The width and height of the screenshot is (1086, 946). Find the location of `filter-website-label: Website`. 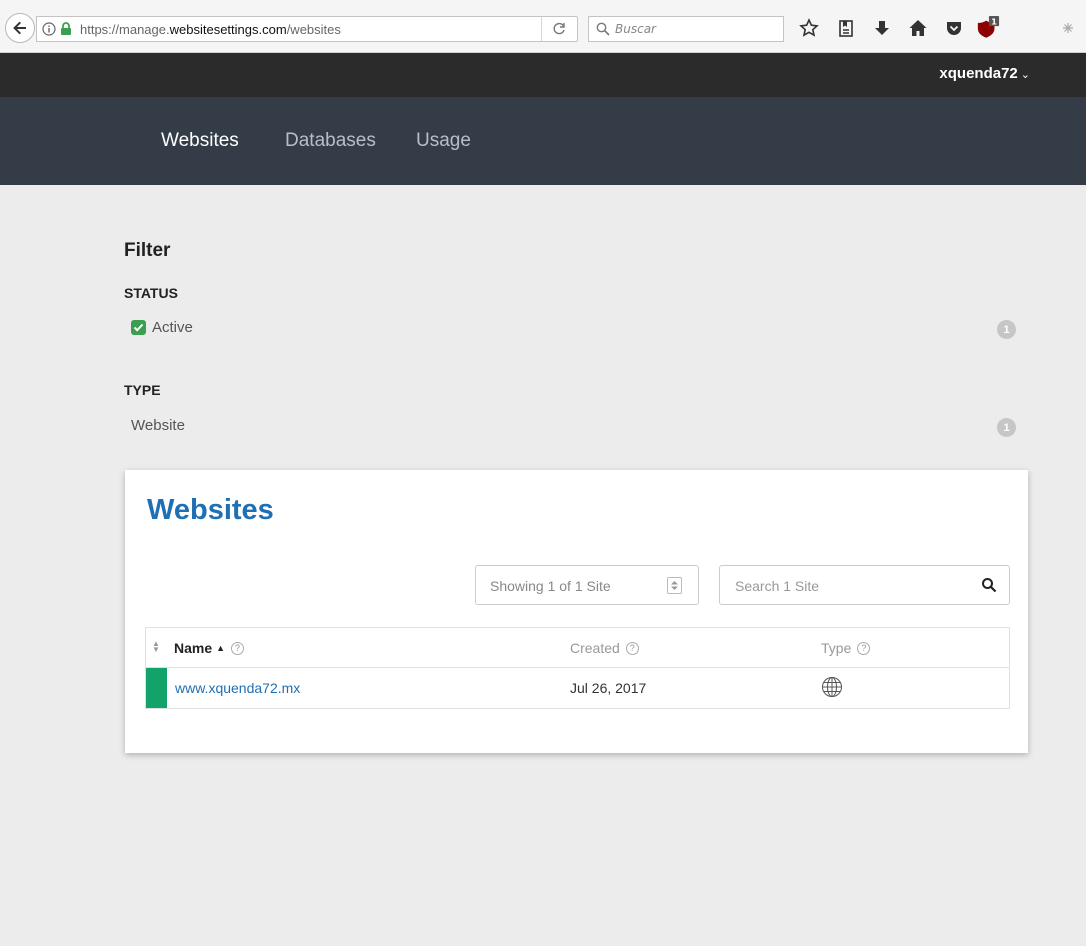

filter-website-label: Website is located at coordinates (158, 425).